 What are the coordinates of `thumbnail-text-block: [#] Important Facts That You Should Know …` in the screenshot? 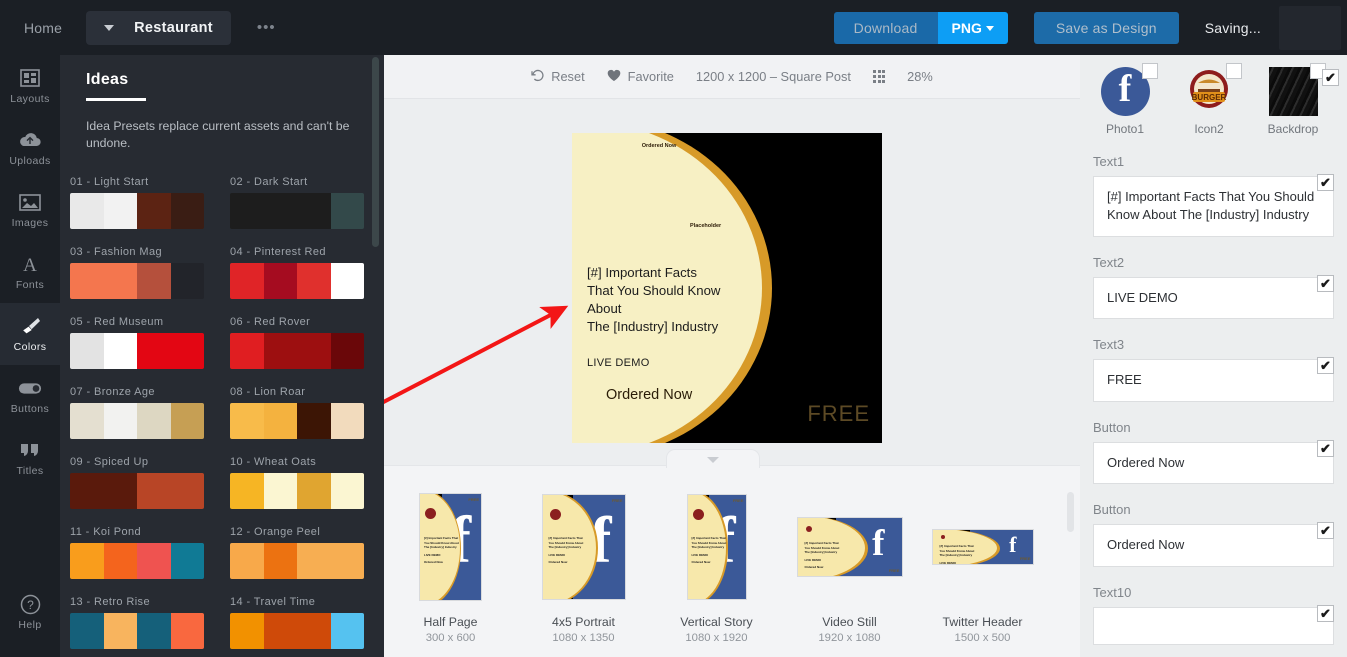 It's located at (822, 555).